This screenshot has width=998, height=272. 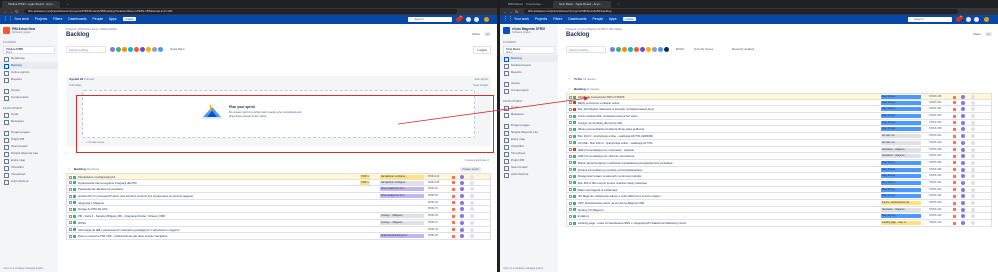 I want to click on issue-key: STRIX-341, so click(x=935, y=136).